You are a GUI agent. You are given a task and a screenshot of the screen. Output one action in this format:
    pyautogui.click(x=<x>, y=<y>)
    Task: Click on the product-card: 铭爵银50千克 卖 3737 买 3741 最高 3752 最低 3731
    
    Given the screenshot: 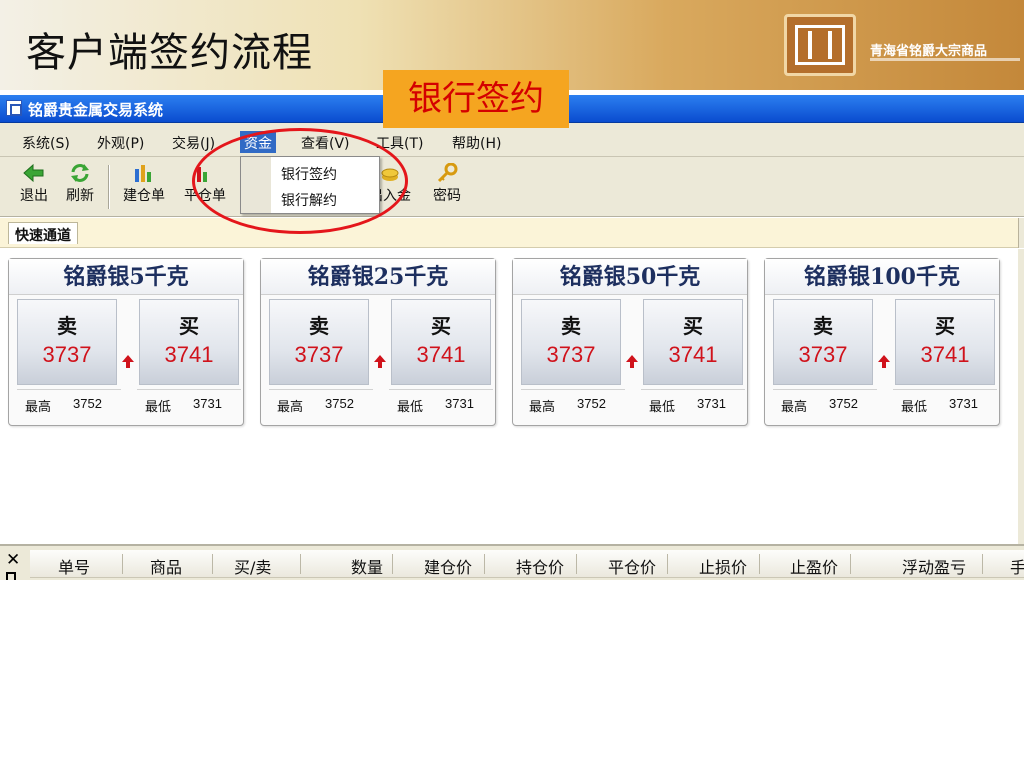 What is the action you would take?
    pyautogui.click(x=630, y=342)
    